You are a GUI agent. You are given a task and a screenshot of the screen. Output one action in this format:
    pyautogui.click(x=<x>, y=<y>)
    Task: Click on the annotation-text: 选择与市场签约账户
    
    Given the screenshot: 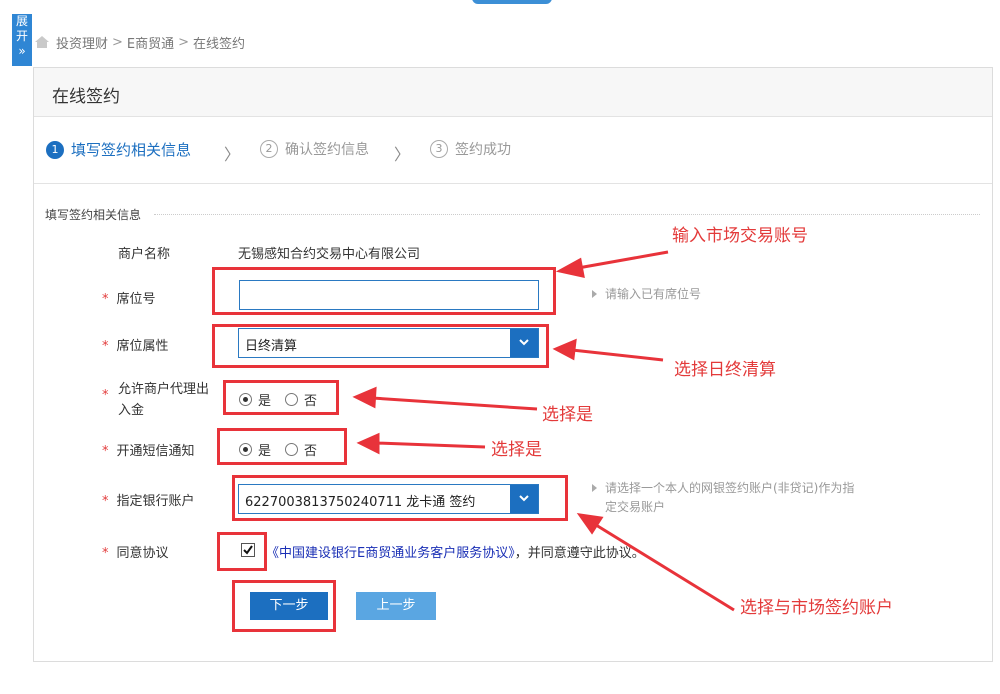 What is the action you would take?
    pyautogui.click(x=816, y=608)
    